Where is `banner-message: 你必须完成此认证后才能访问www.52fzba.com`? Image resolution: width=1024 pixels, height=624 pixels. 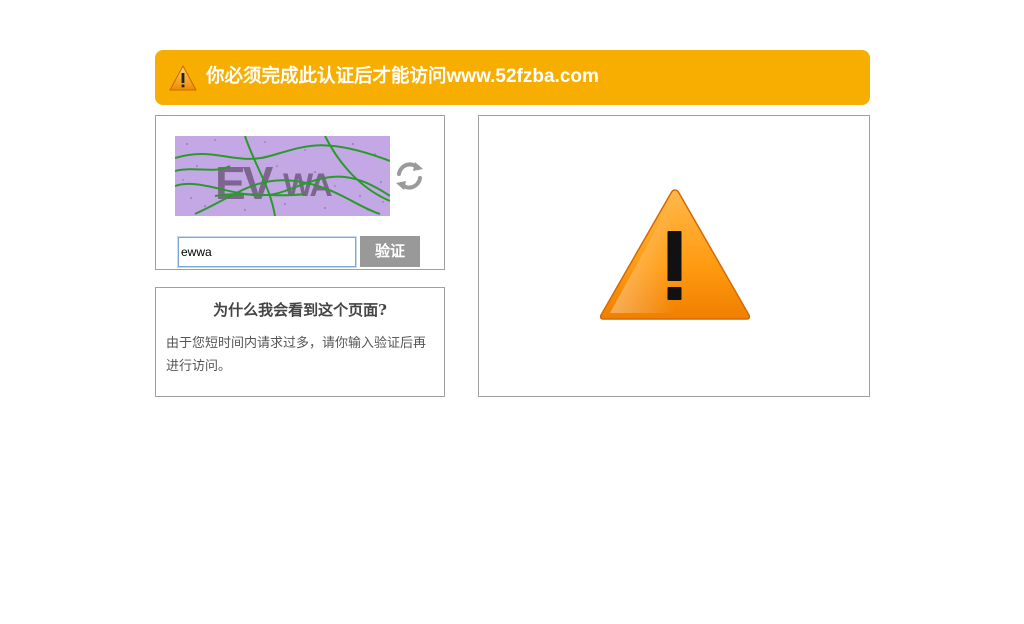
banner-message: 你必须完成此认证后才能访问www.52fzba.com is located at coordinates (402, 77).